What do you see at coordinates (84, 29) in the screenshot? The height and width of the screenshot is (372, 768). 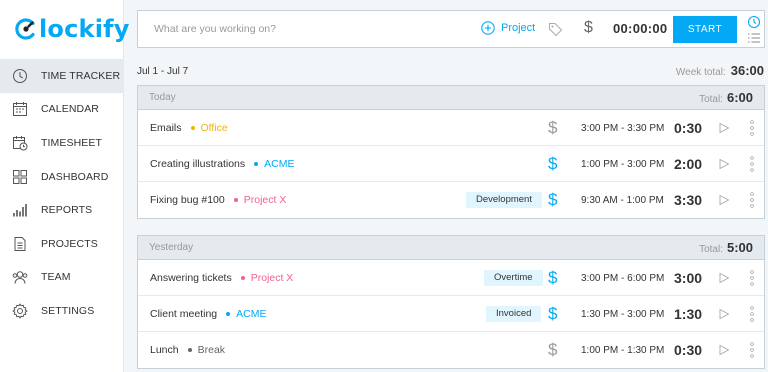 I see `logo-text: lockify` at bounding box center [84, 29].